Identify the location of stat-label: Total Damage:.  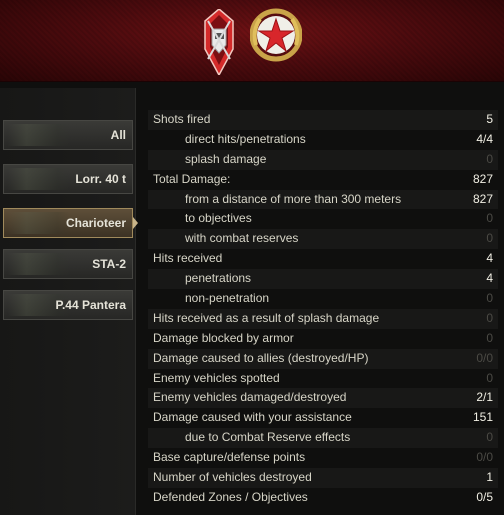
(192, 178).